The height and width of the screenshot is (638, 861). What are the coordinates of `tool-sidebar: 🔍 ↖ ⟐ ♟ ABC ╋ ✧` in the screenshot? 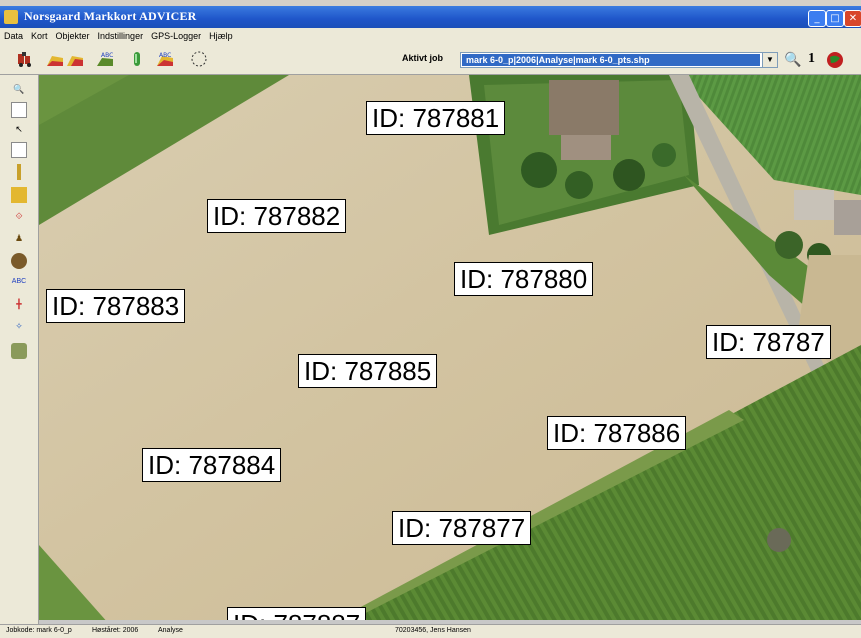 It's located at (19, 349).